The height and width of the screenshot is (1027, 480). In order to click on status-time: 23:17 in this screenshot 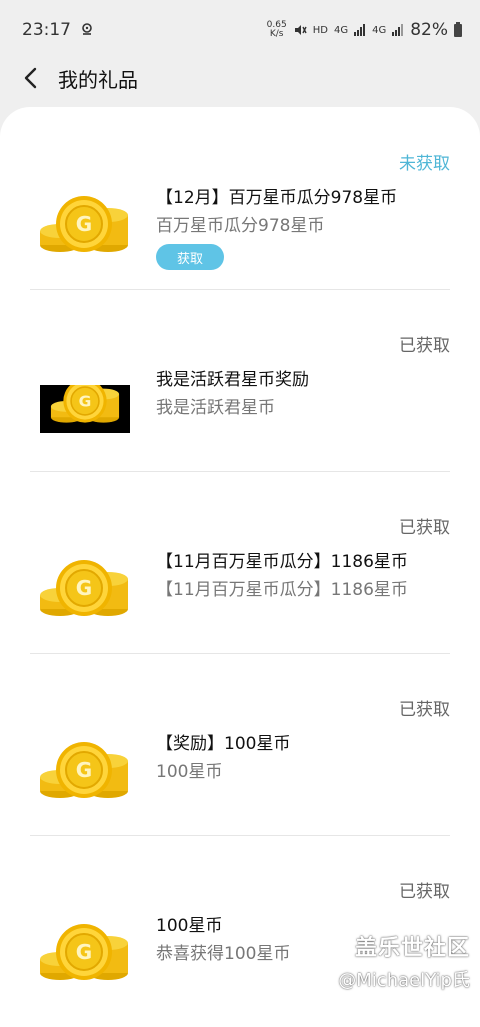, I will do `click(46, 30)`.